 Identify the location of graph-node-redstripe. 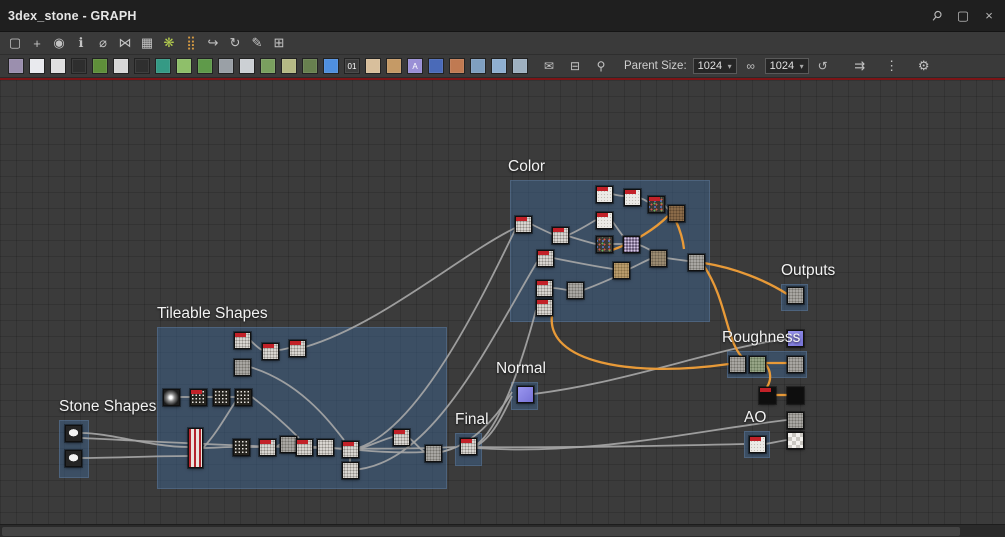
(195, 448).